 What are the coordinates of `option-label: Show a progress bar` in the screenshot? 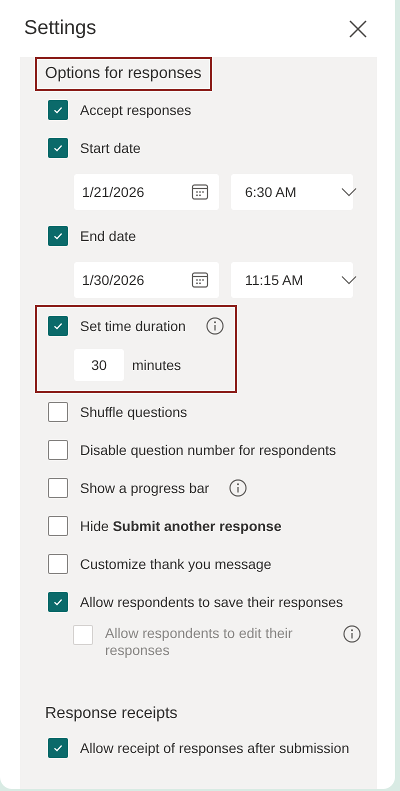 It's located at (145, 488).